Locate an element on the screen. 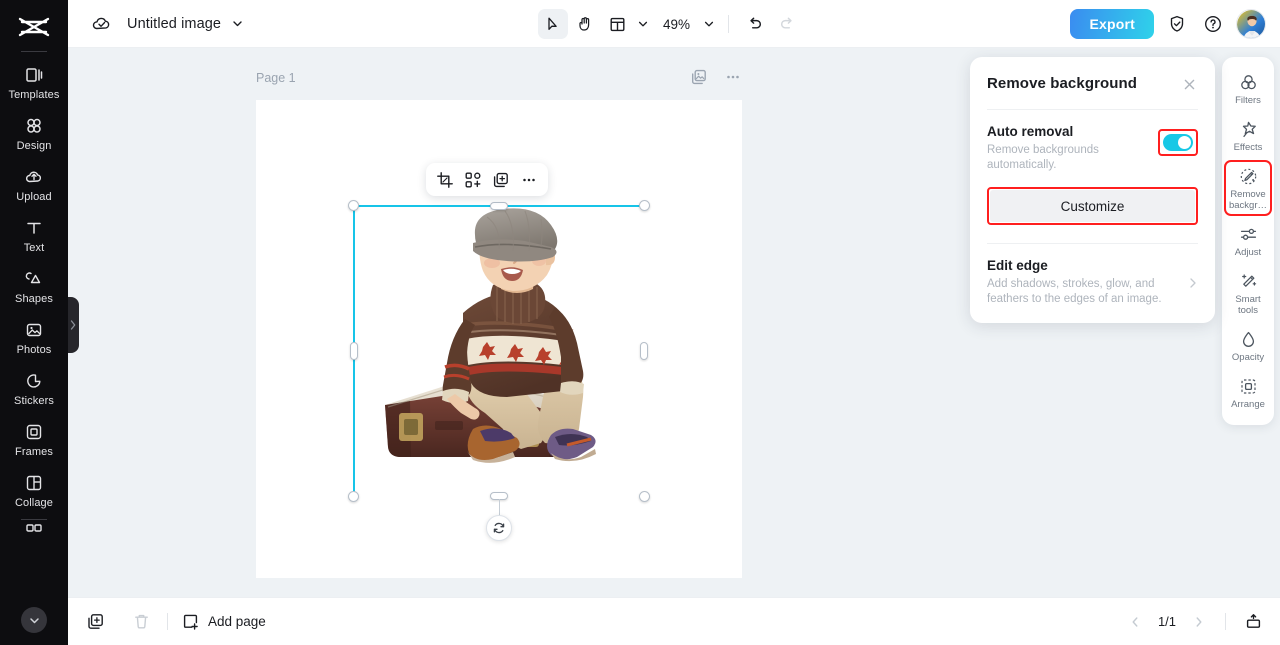  select-tool-button is located at coordinates (553, 24).